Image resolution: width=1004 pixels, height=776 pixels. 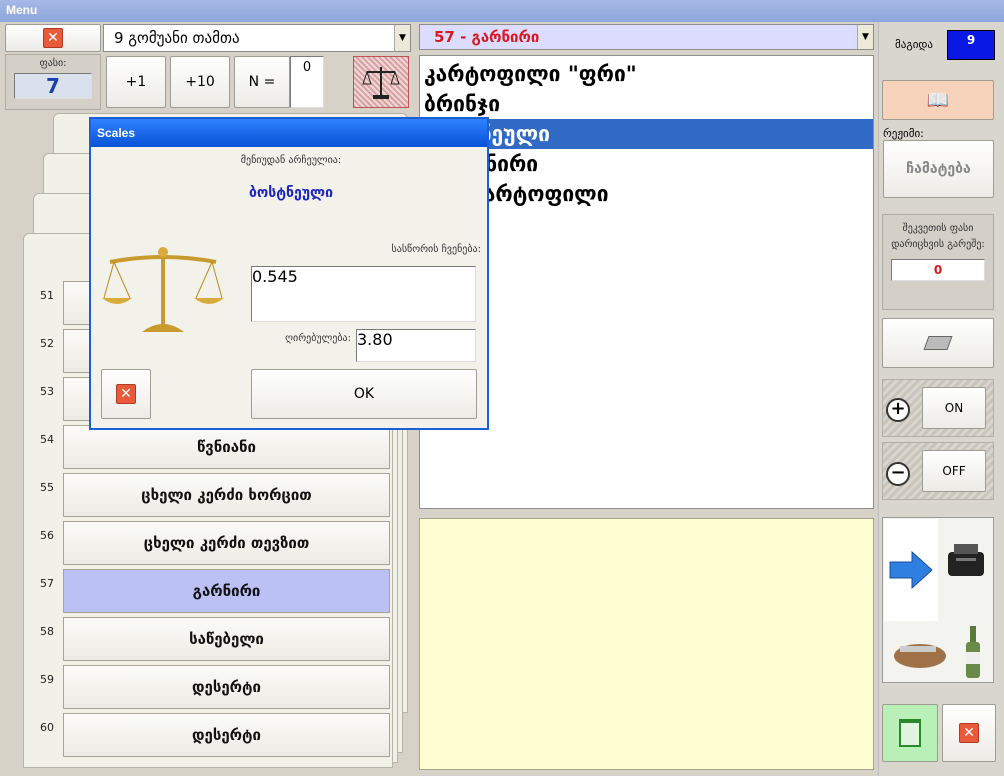 What do you see at coordinates (364, 394) in the screenshot?
I see `ok-button: OK` at bounding box center [364, 394].